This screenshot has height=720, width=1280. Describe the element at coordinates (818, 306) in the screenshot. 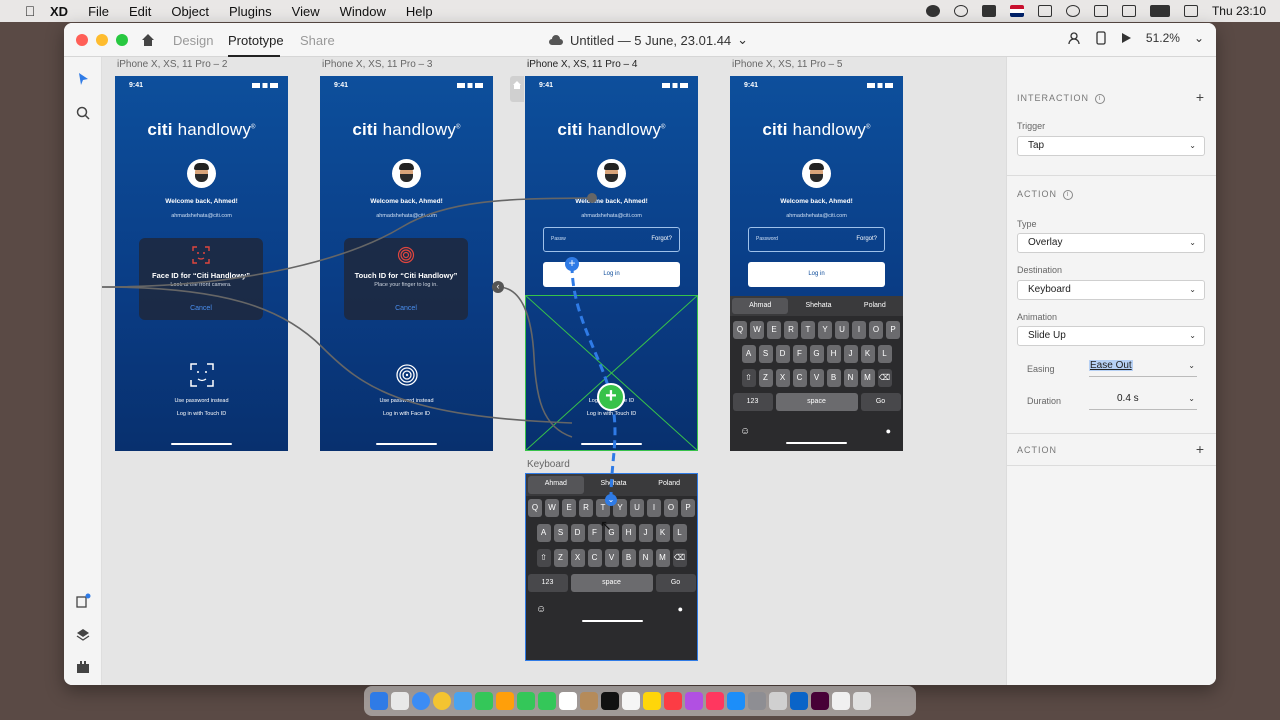

I see `suggestion-item: Shehata` at that location.